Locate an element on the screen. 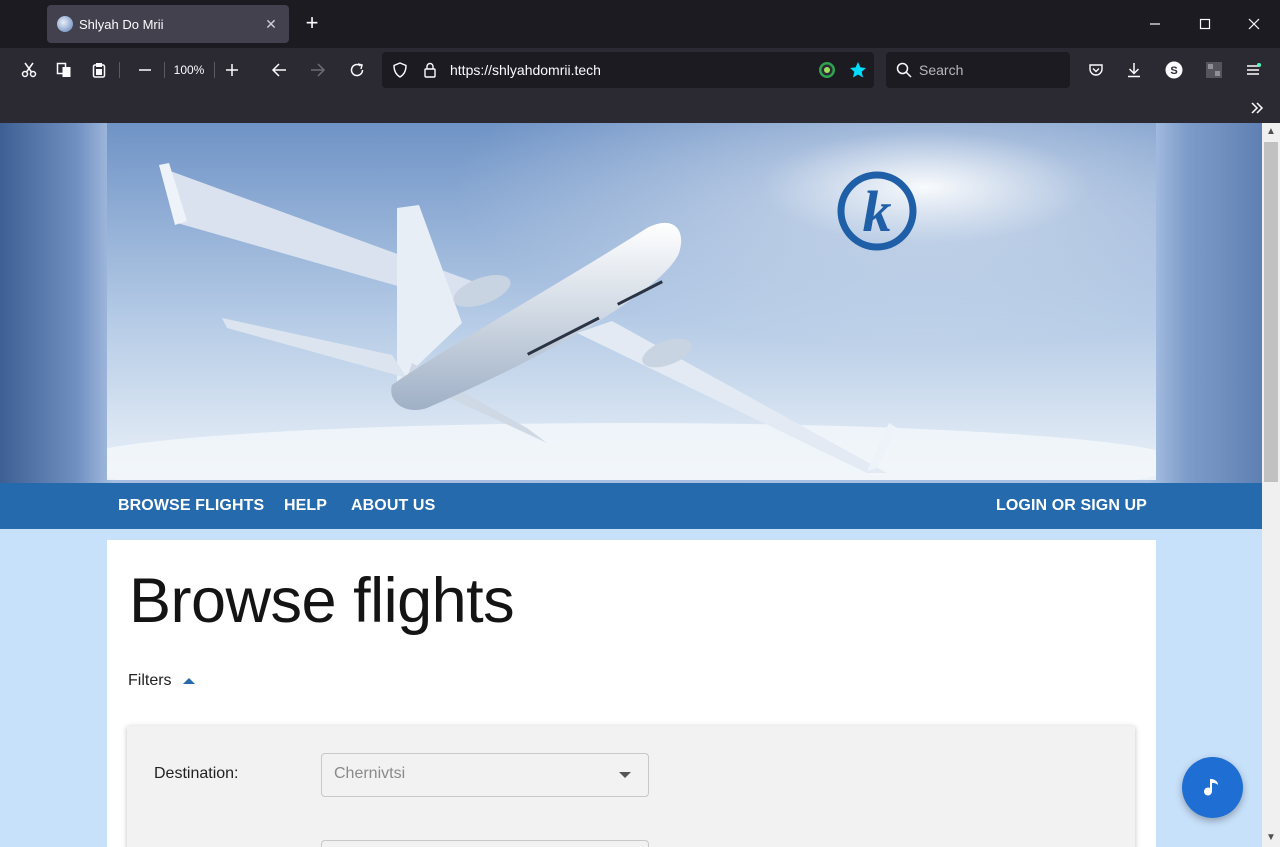 This screenshot has width=1280, height=847. filters-toggle: Filters is located at coordinates (161, 681).